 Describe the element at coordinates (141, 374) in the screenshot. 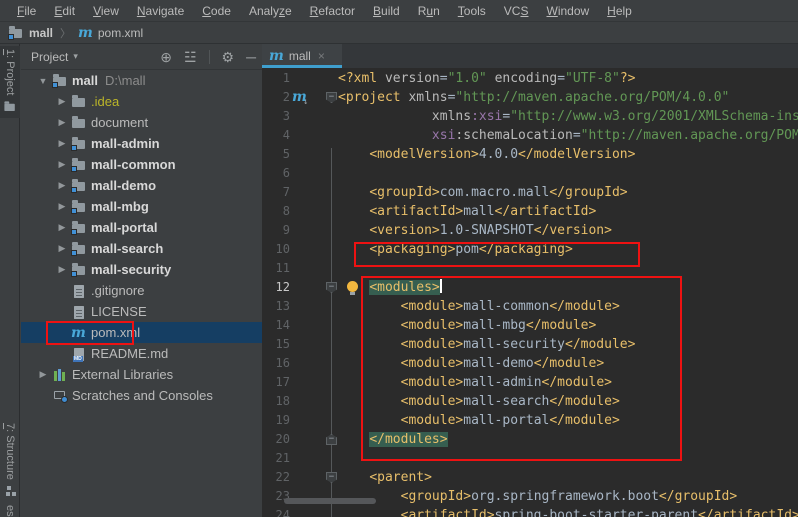

I see `tree-item-external-libraries: ▶ External Libraries` at that location.